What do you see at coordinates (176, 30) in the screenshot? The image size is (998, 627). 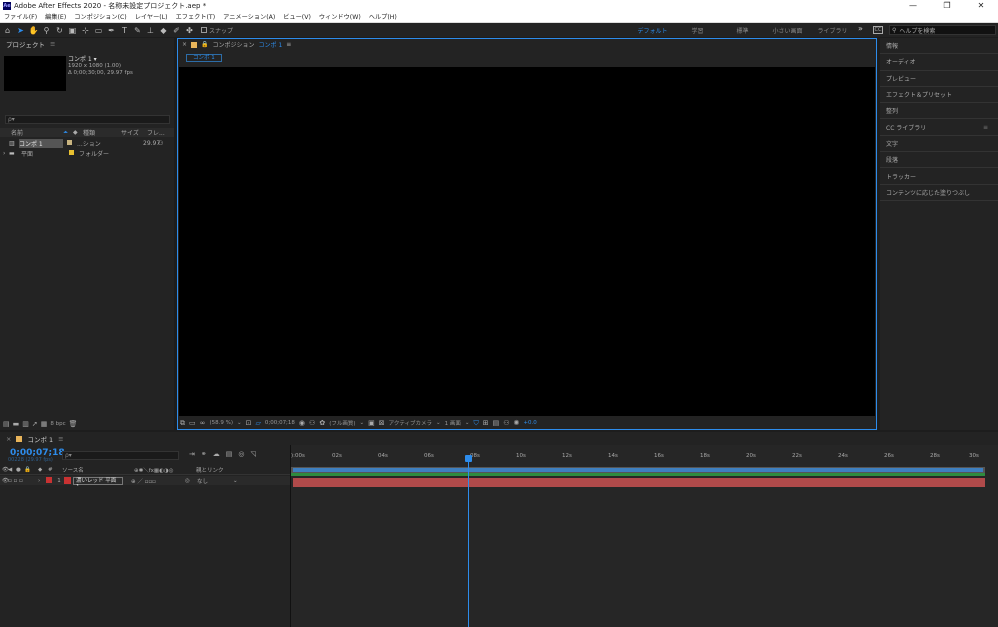 I see `roto-brush-tool-icon: ✐` at bounding box center [176, 30].